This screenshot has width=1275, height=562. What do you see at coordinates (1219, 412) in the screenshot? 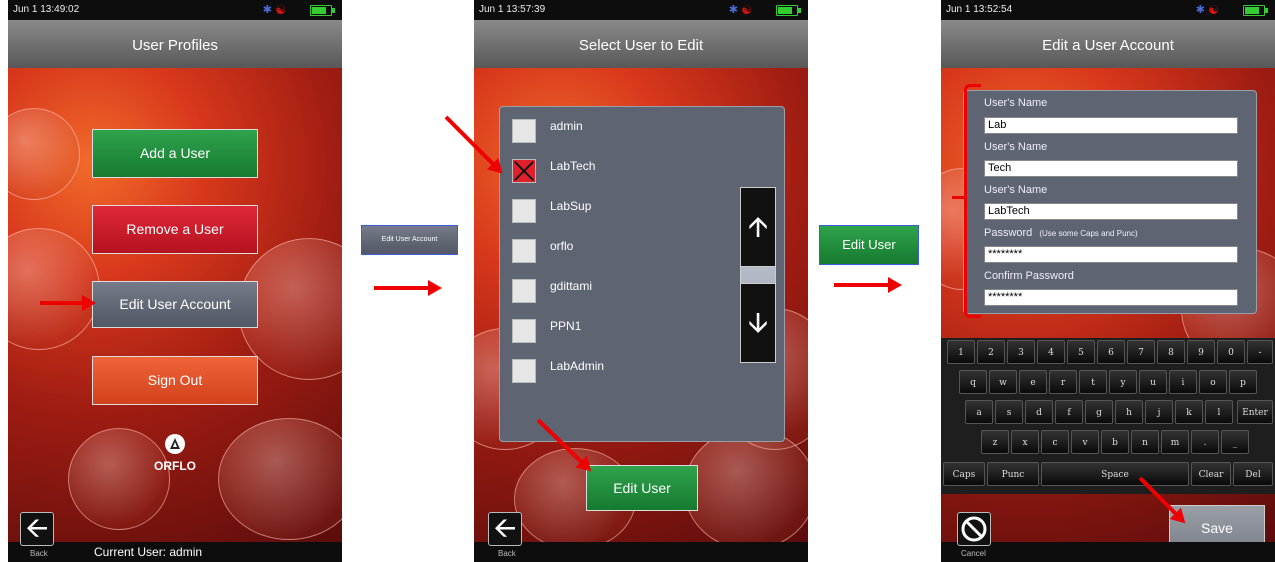
I see `key: l` at bounding box center [1219, 412].